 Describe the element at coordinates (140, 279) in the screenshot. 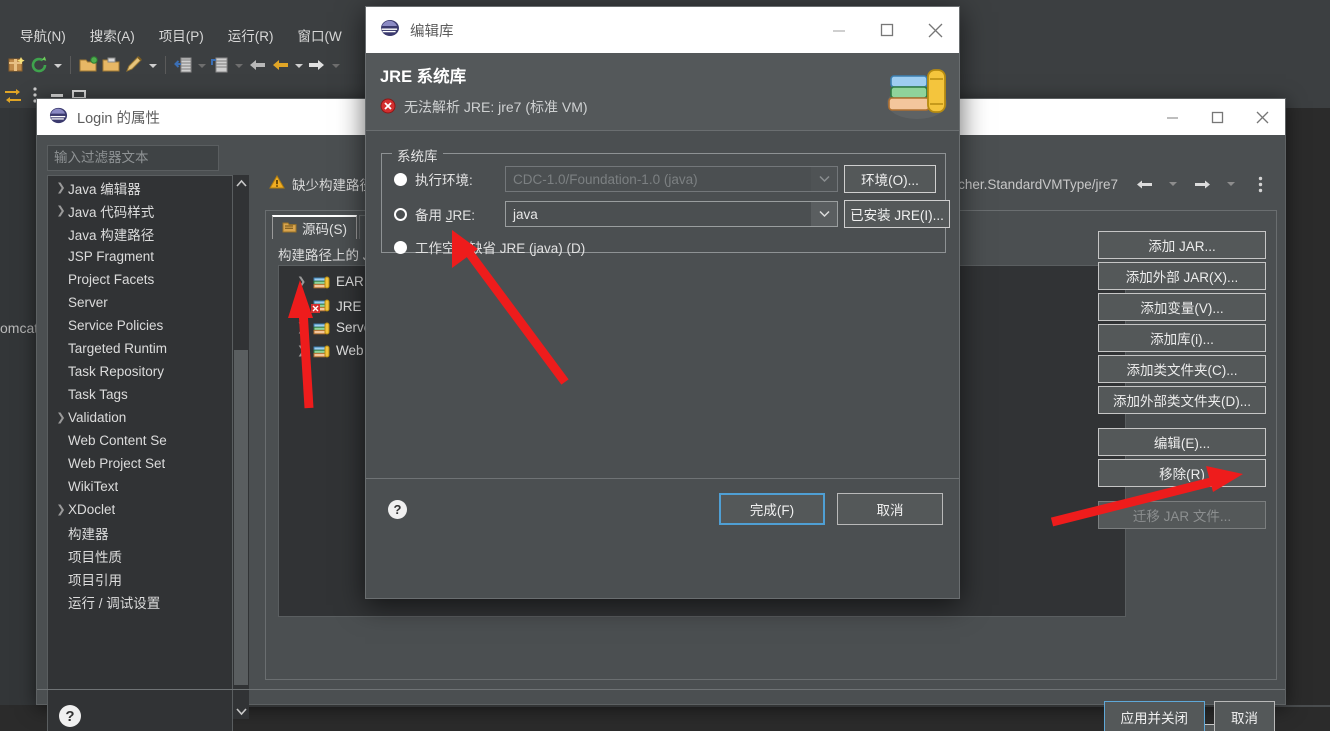

I see `sidebar-item-4: Project Facets` at that location.